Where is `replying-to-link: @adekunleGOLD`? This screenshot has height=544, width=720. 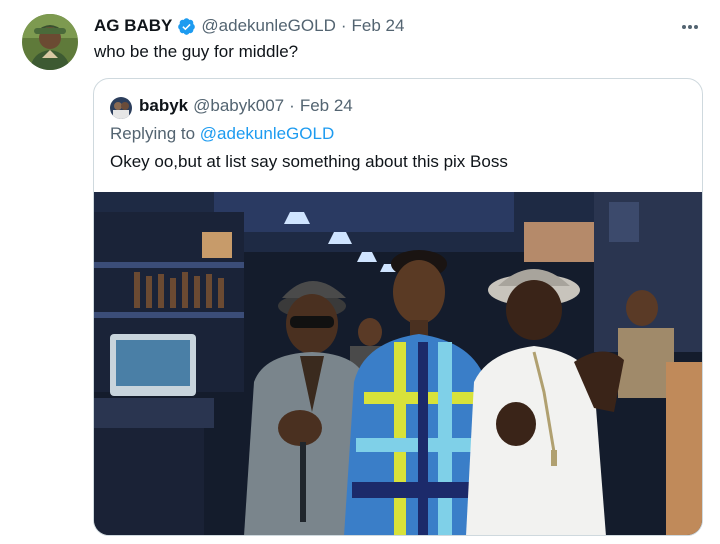
replying-to-link: @adekunleGOLD is located at coordinates (267, 133).